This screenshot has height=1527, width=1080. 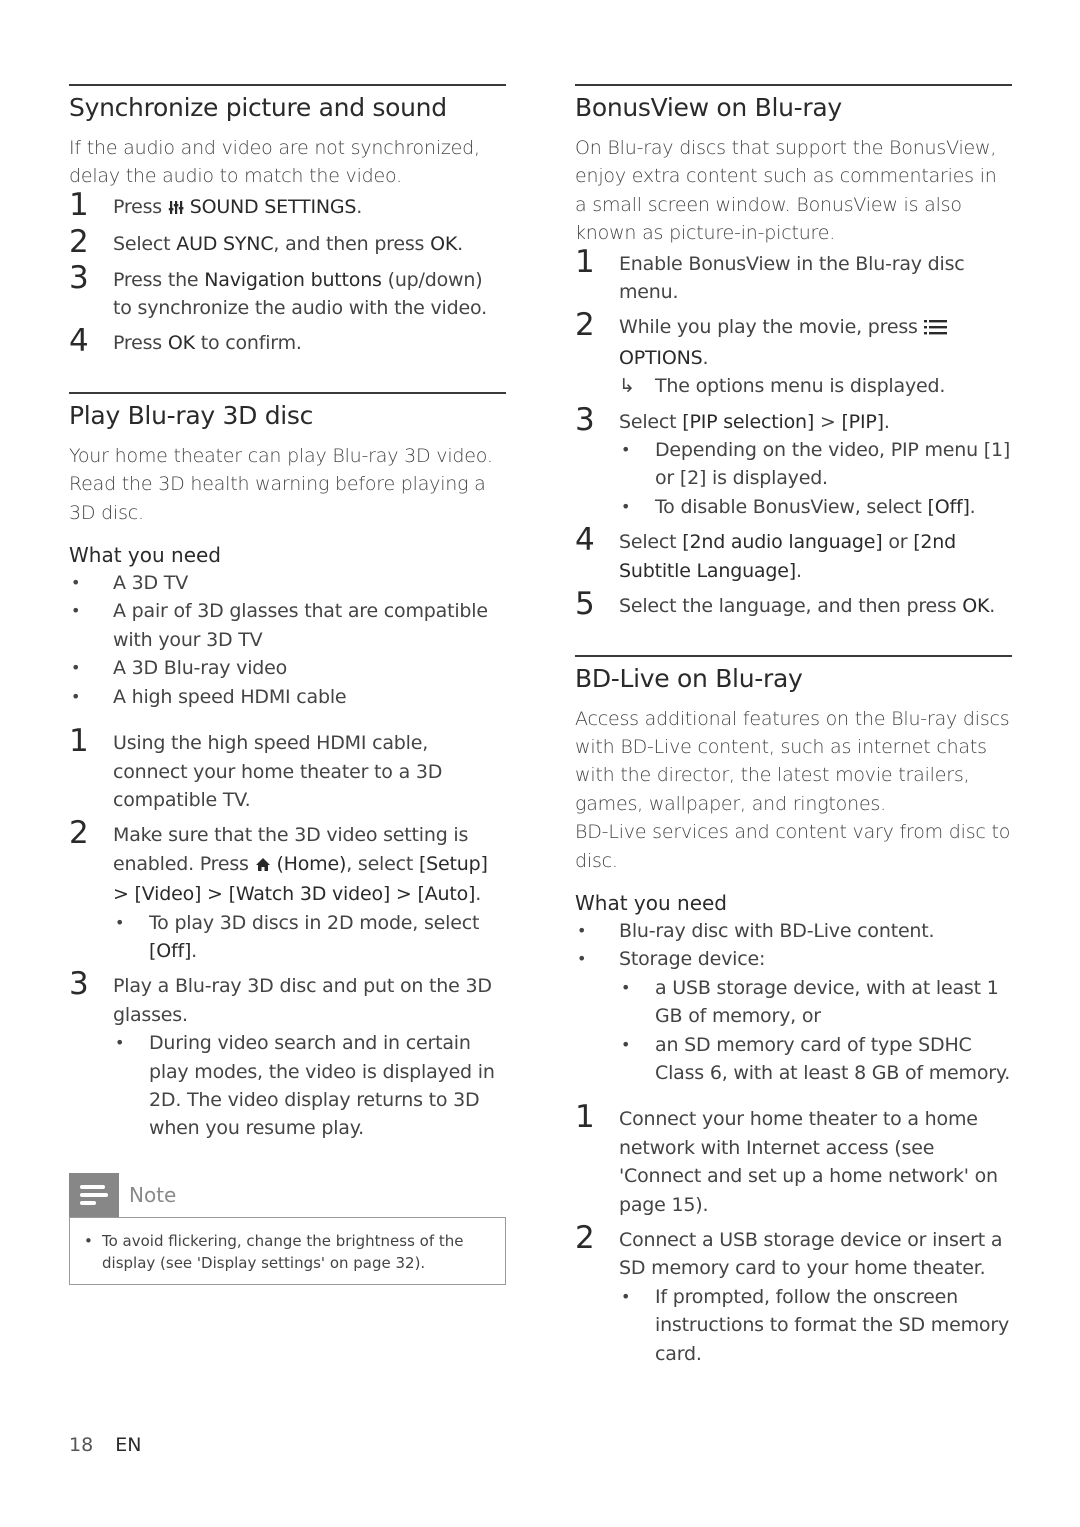 What do you see at coordinates (287, 583) in the screenshot?
I see `list-item: A 3D TV` at bounding box center [287, 583].